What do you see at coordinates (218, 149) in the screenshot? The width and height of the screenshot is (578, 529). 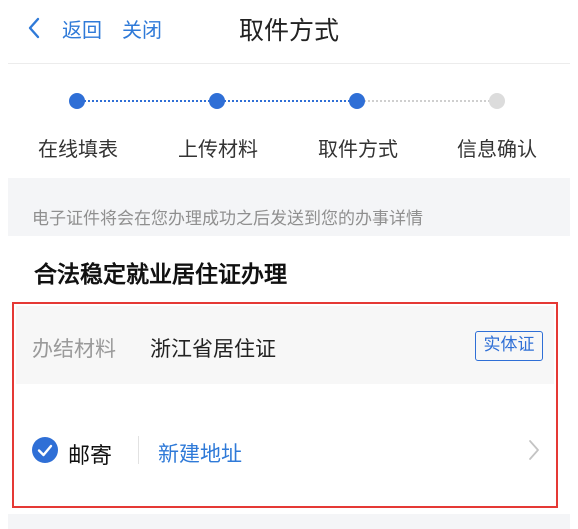 I see `step-label-2: 上传材料` at bounding box center [218, 149].